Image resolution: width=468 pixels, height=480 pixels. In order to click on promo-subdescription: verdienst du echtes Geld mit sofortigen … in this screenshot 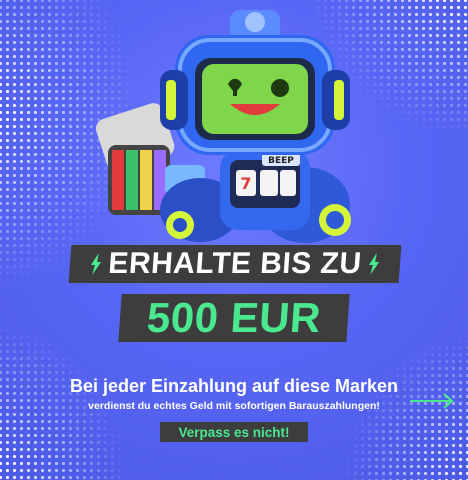, I will do `click(234, 406)`.